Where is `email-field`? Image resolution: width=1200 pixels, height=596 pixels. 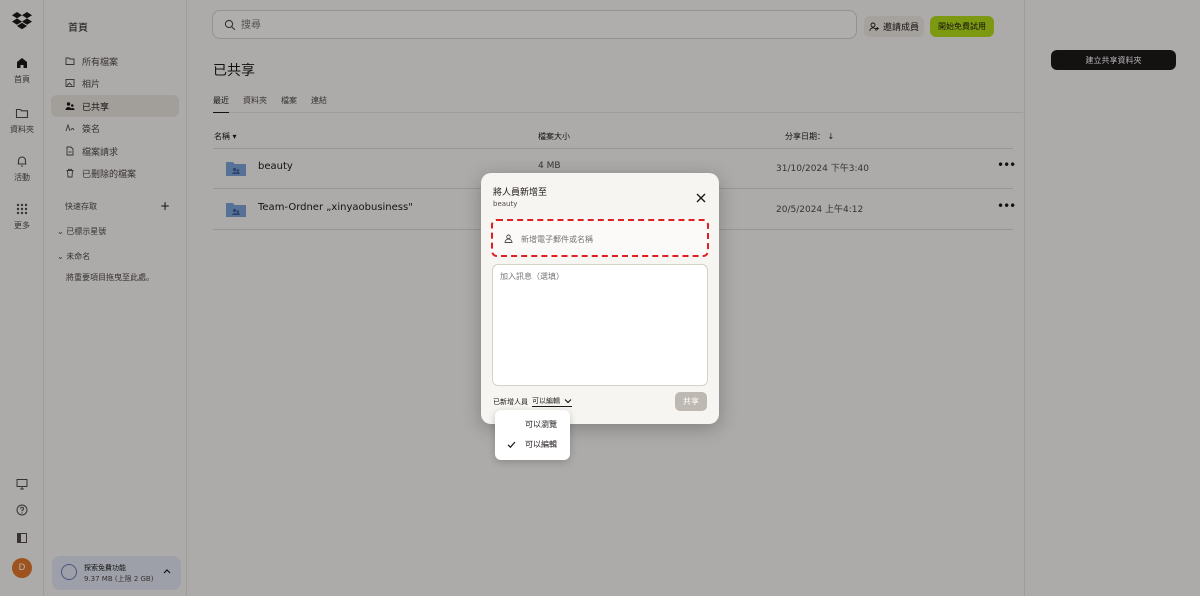
email-field is located at coordinates (611, 239).